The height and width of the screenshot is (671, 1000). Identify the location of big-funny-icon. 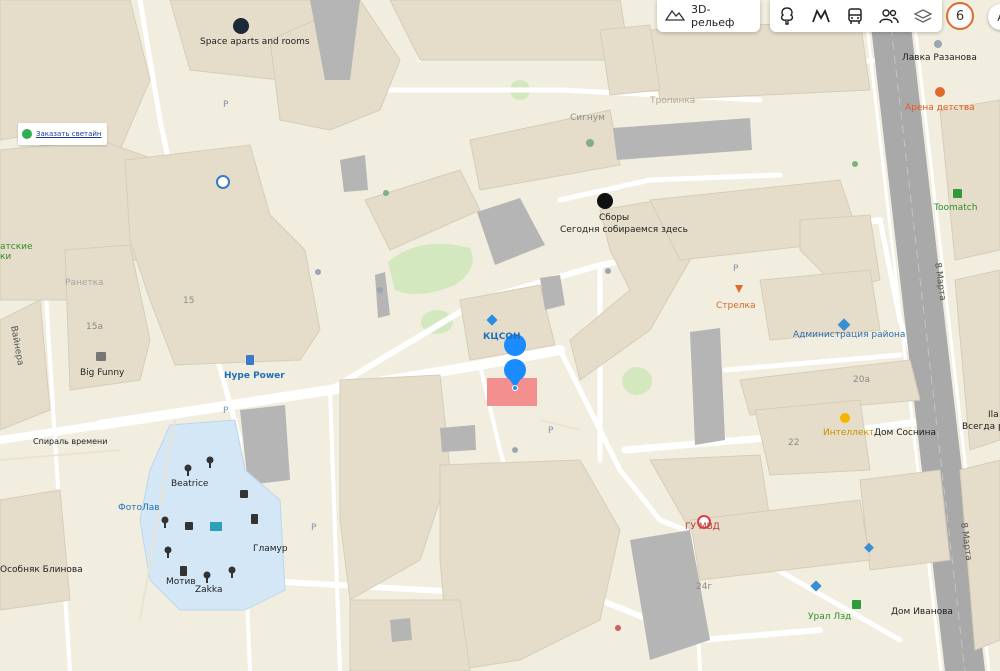
(101, 356).